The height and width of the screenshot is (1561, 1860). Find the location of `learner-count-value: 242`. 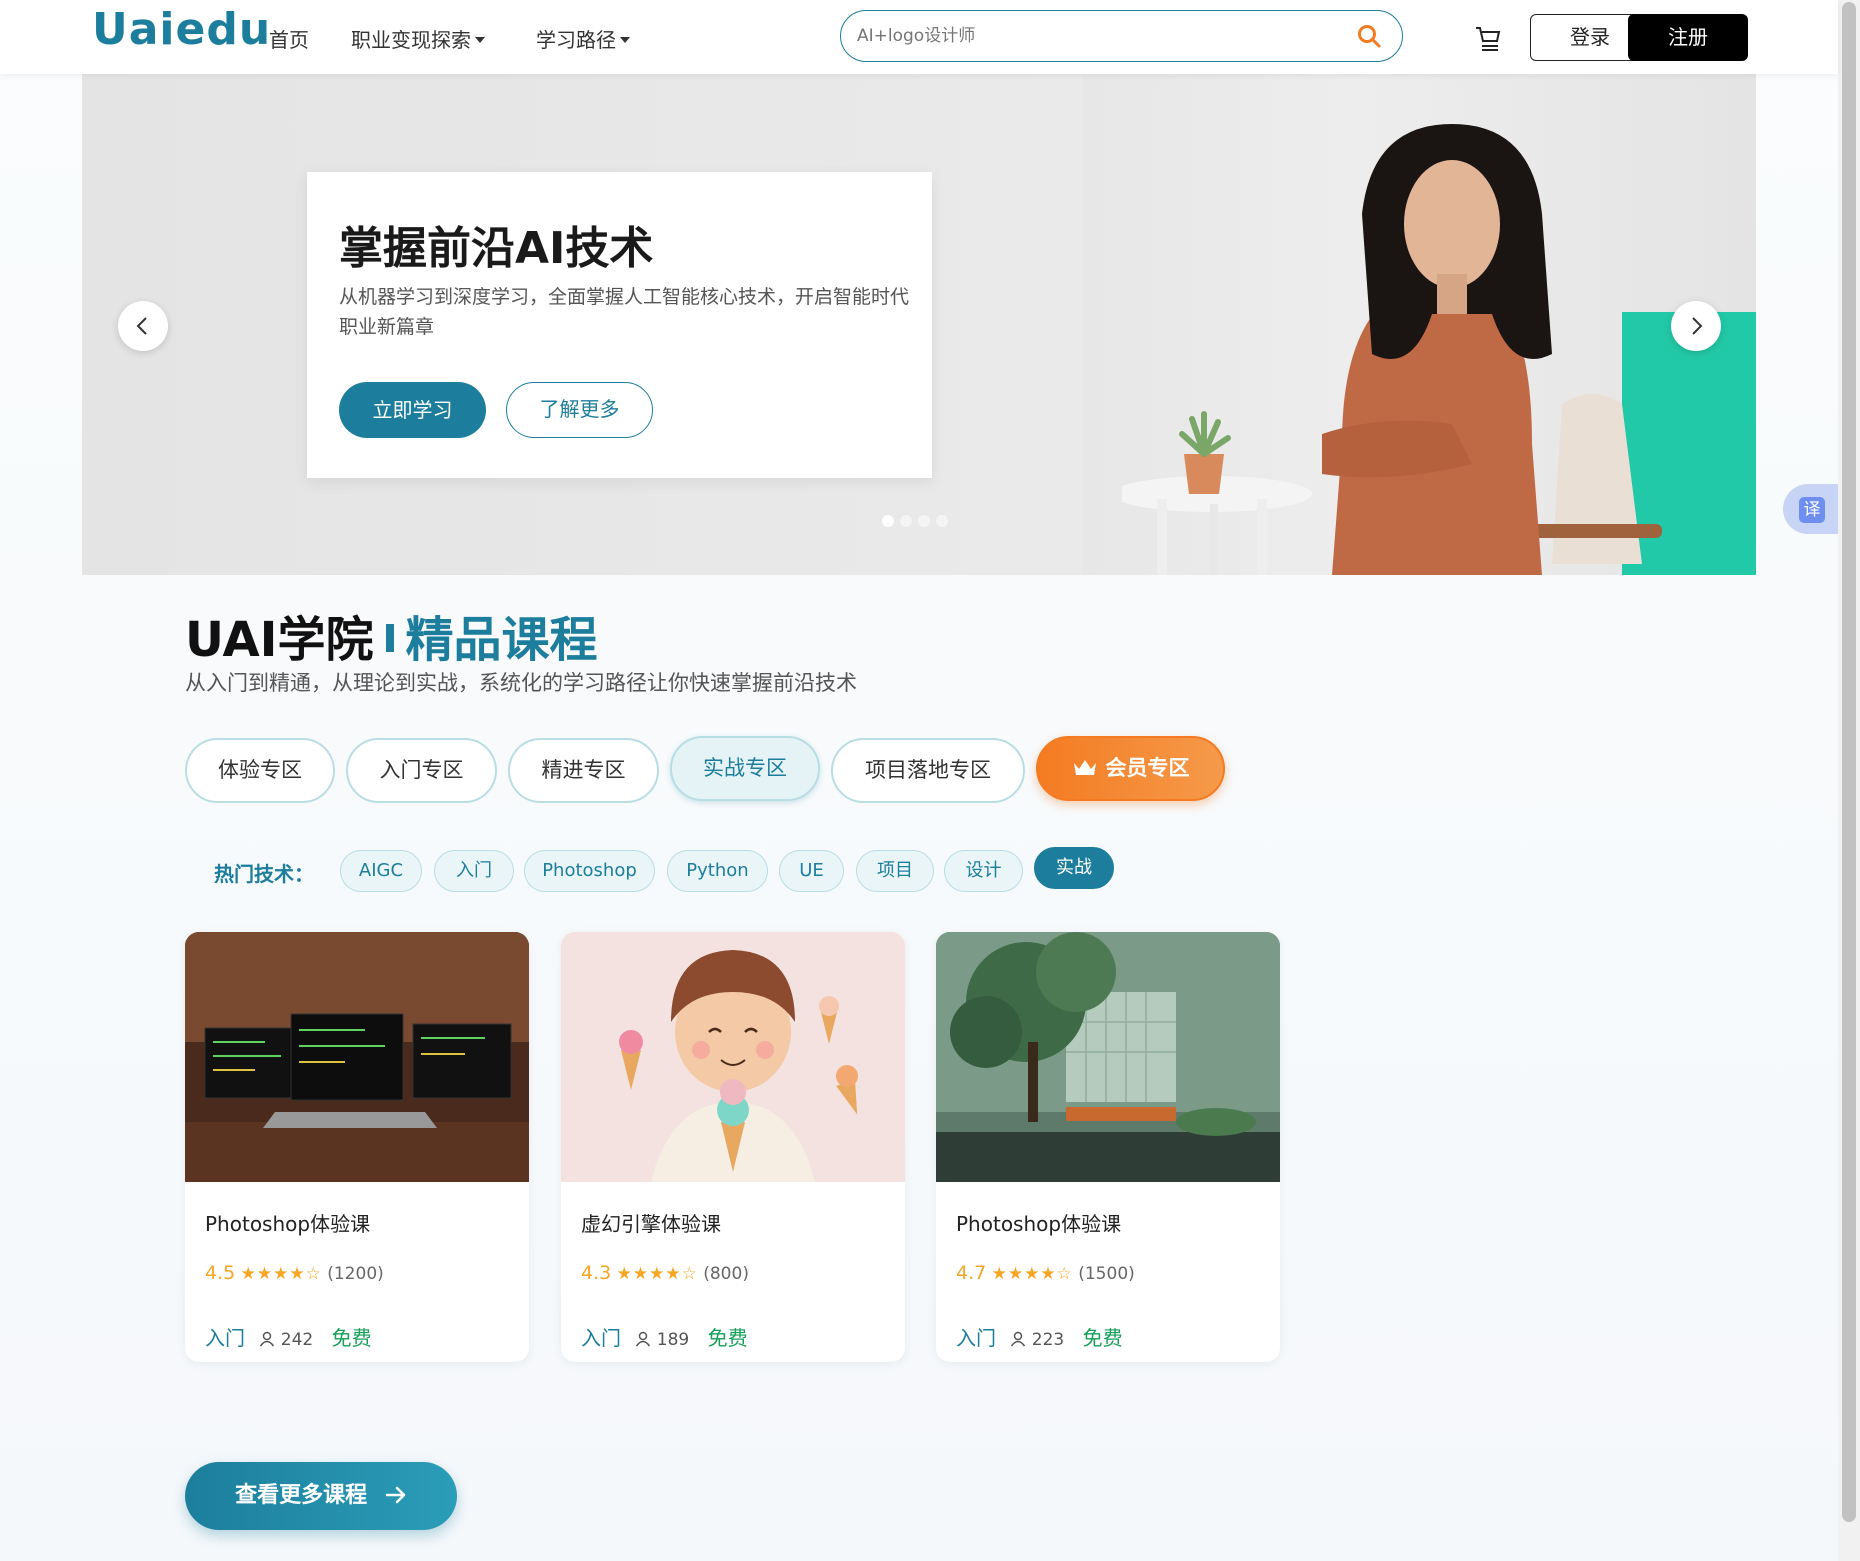

learner-count-value: 242 is located at coordinates (297, 1340).